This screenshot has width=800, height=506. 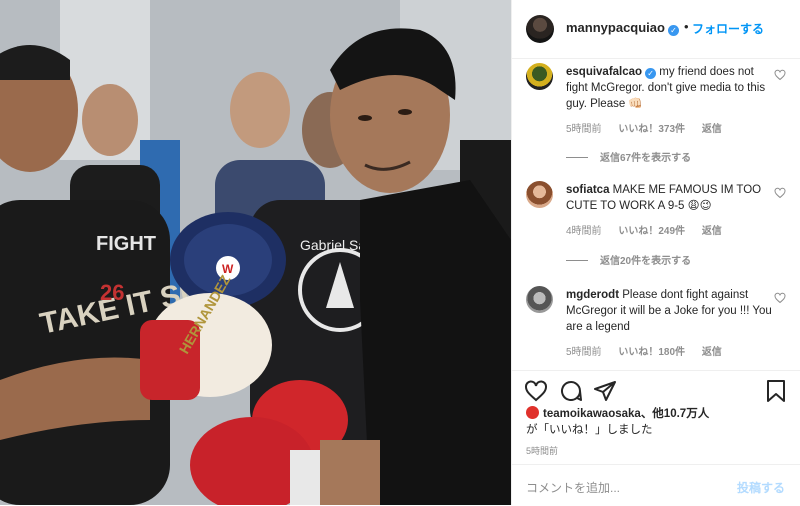 I want to click on liker-avatar, so click(x=532, y=412).